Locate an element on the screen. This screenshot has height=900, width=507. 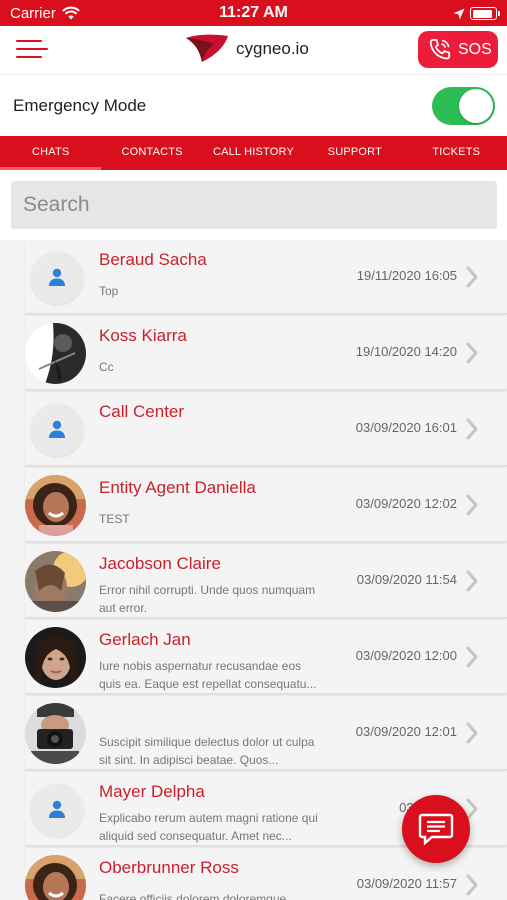
chat-row: Koss Kiarra Cc 19/10/2020 14:20 is located at coordinates (266, 353).